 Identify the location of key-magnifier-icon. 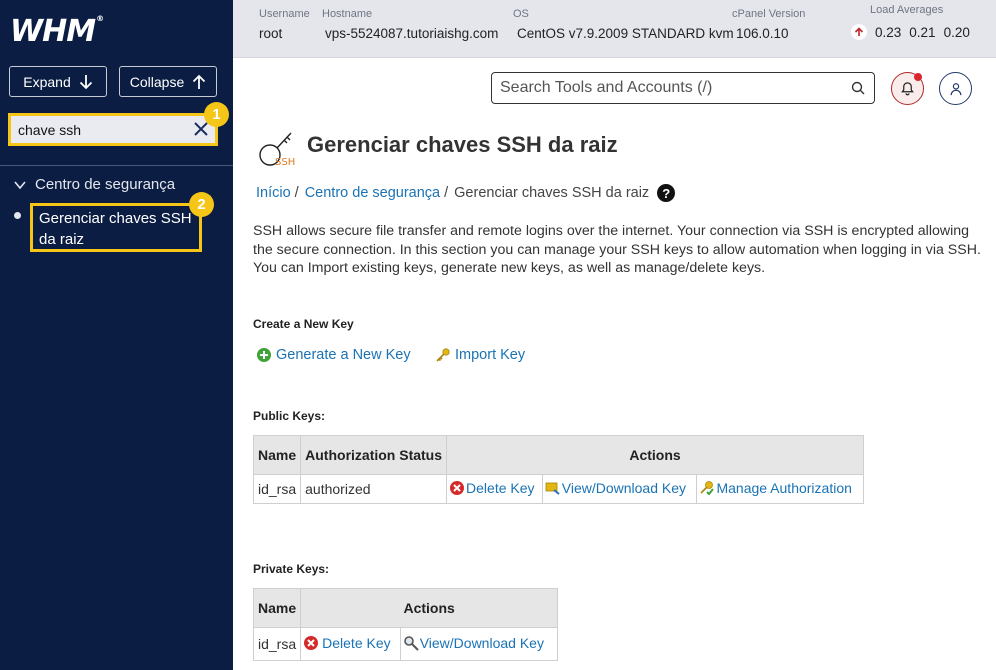
(411, 643).